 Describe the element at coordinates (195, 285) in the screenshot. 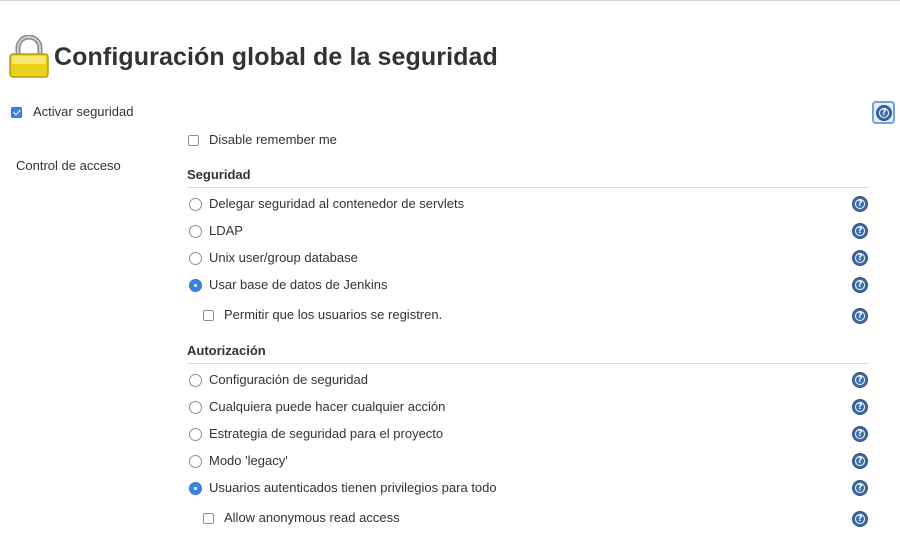

I see `realm-option-jenkins-db-radio` at that location.